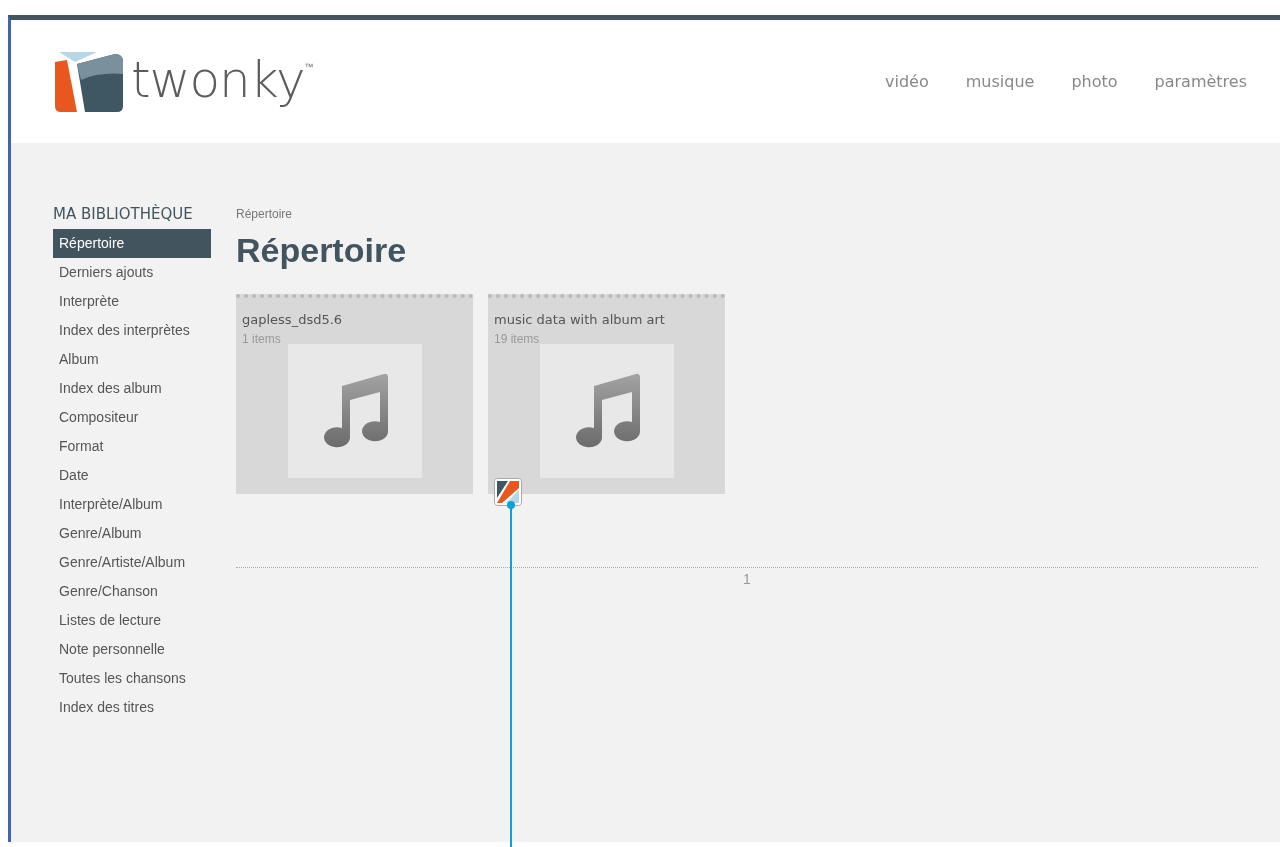  Describe the element at coordinates (517, 339) in the screenshot. I see `item-count: 19 items` at that location.